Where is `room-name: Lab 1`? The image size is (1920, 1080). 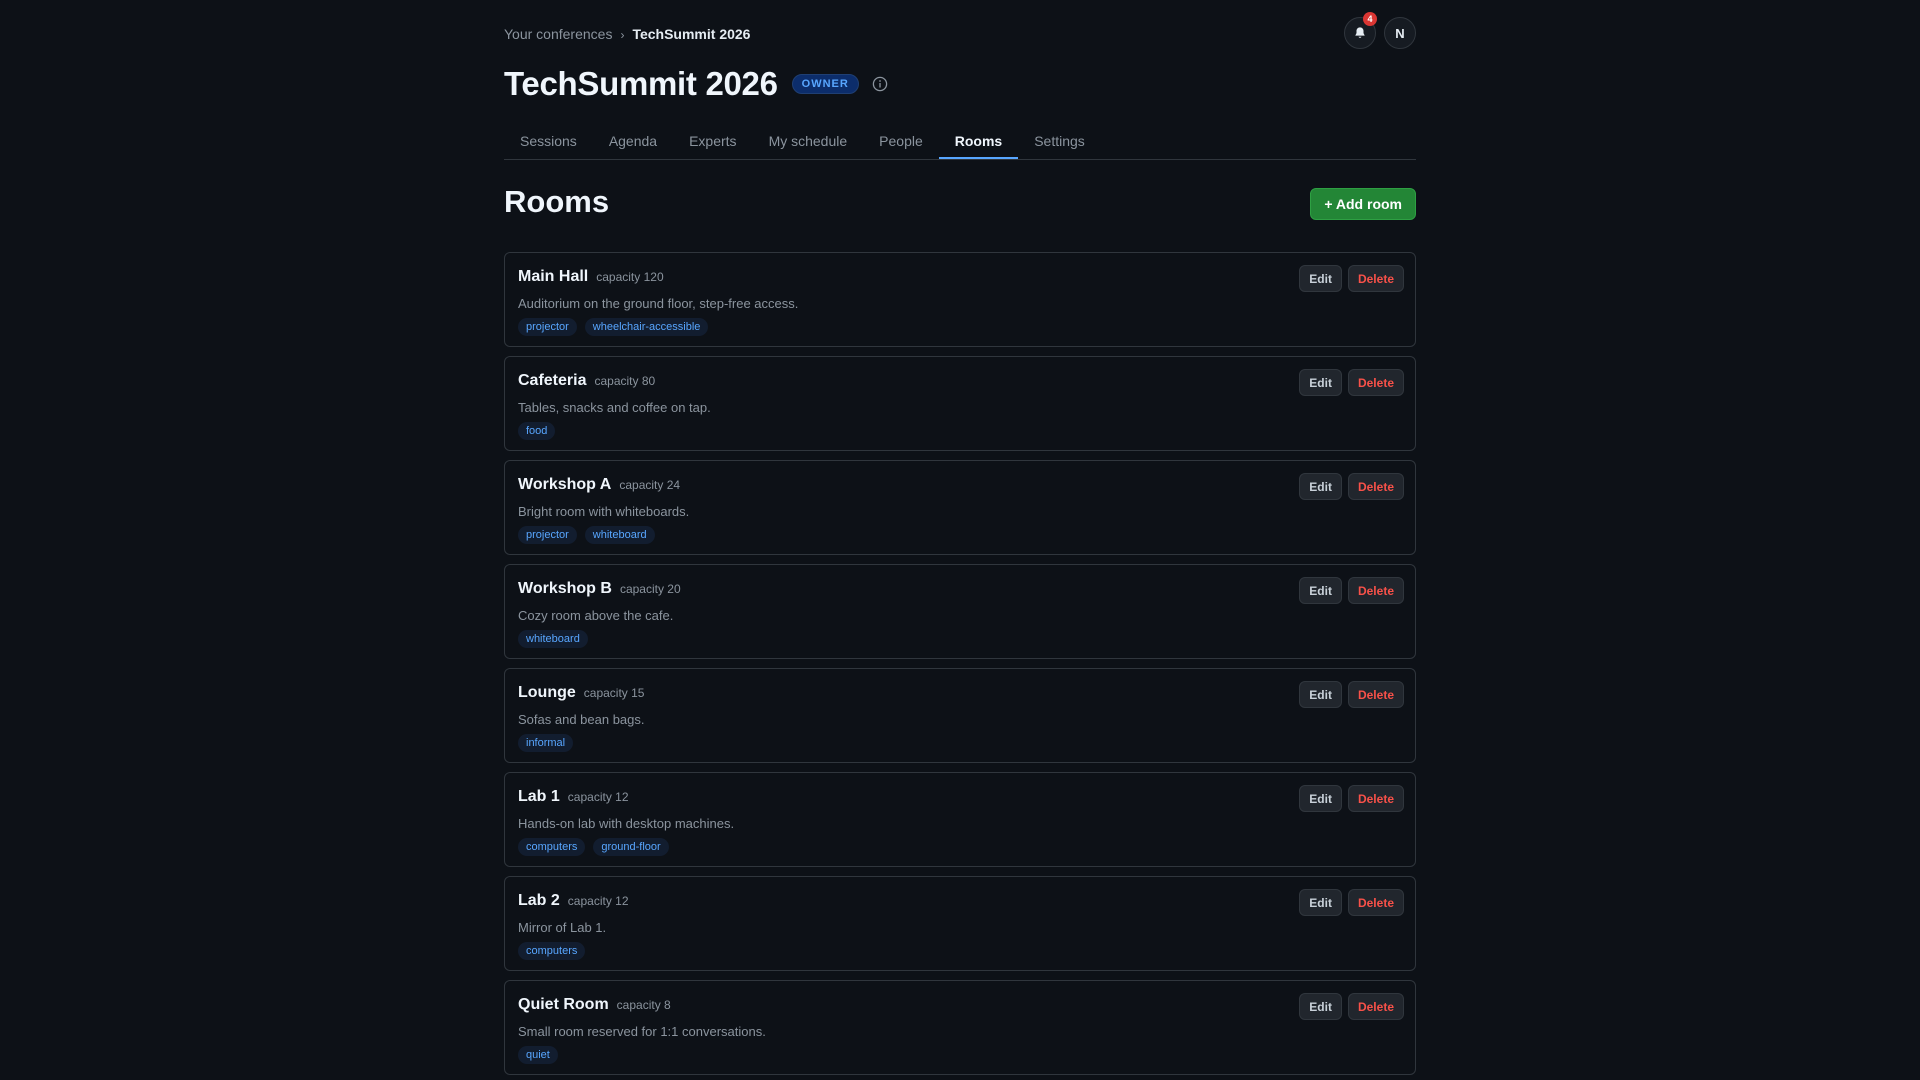
room-name: Lab 1 is located at coordinates (539, 796).